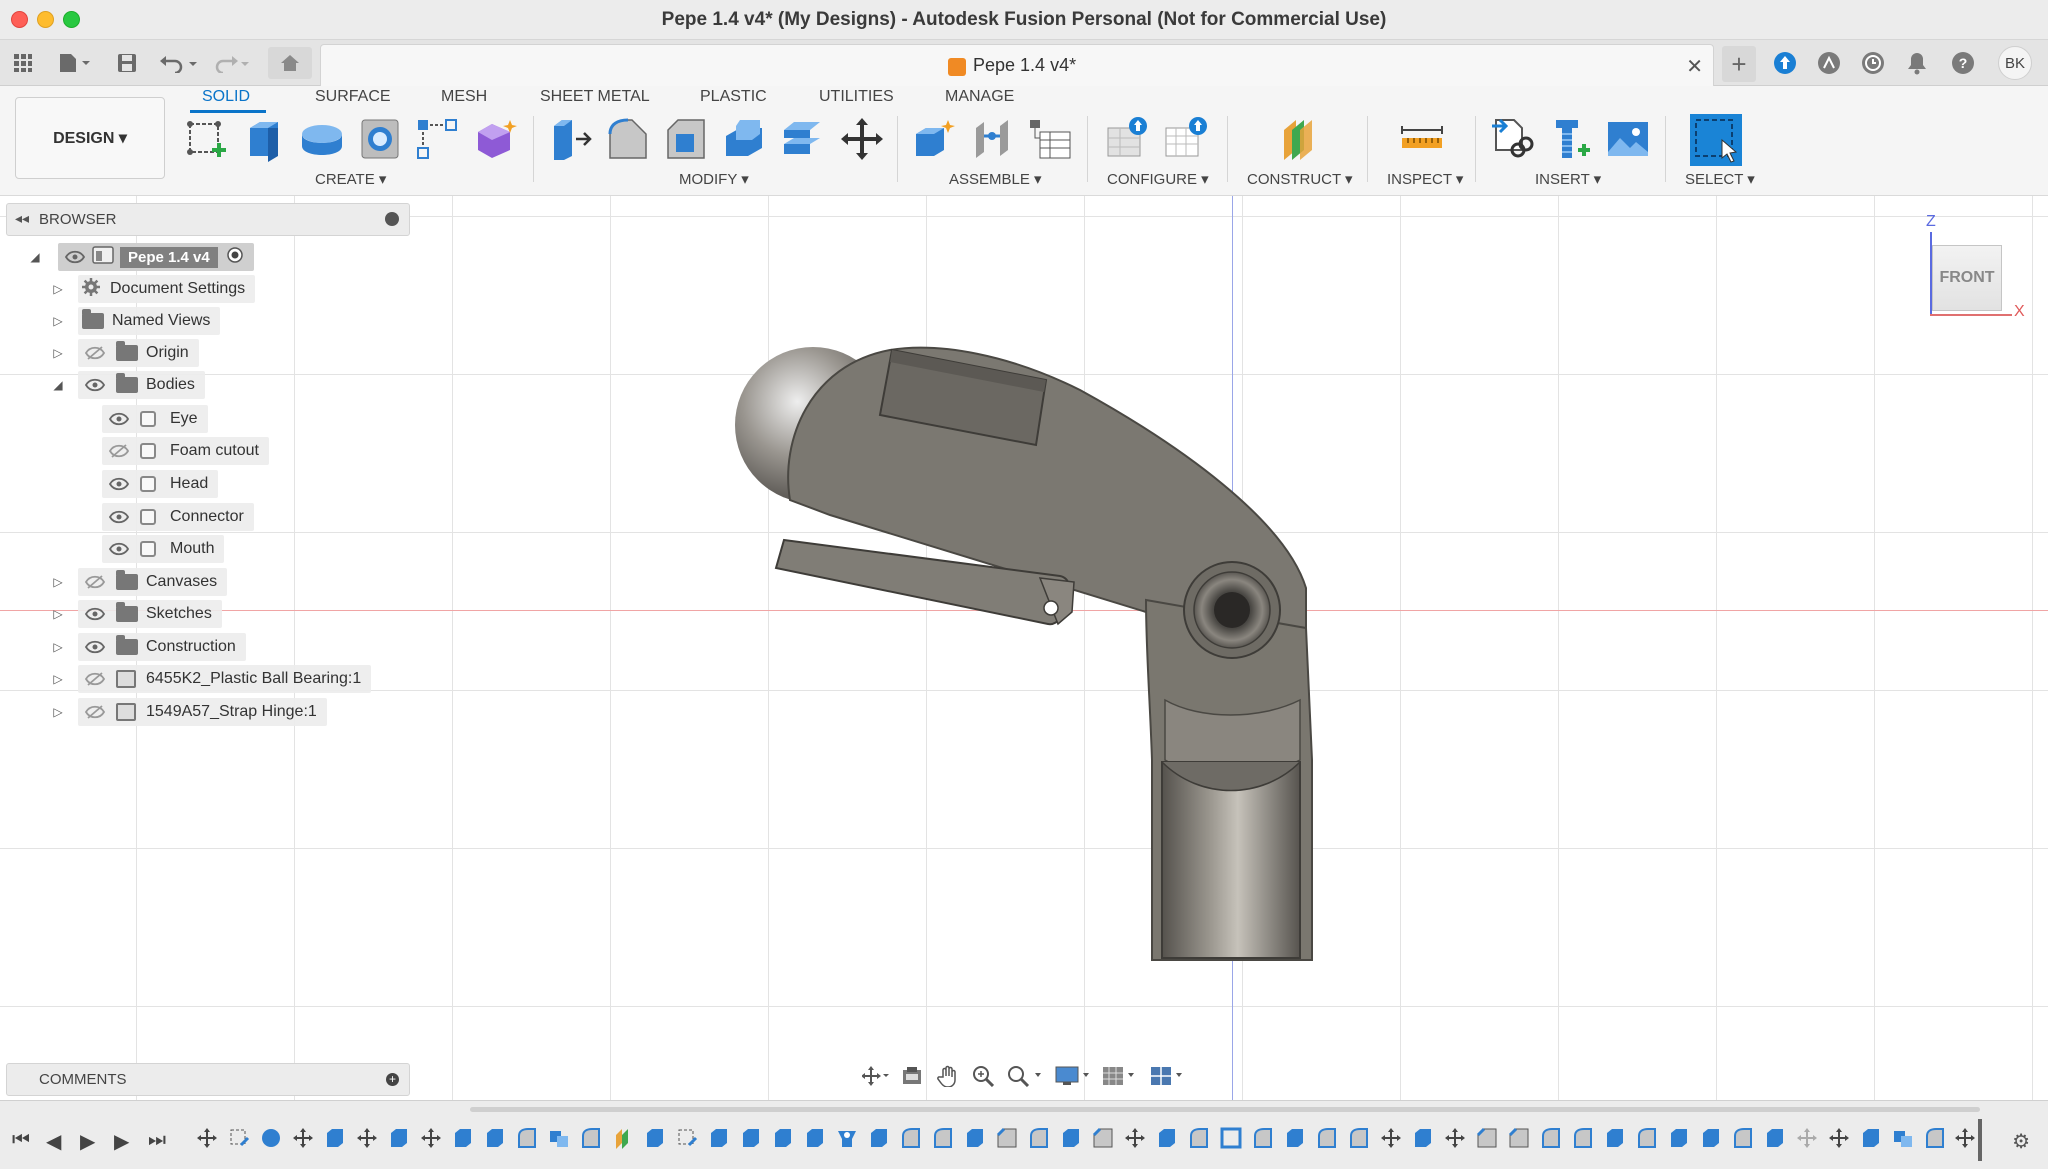  Describe the element at coordinates (153, 582) in the screenshot. I see `tree-item-canvases: Canvases` at that location.